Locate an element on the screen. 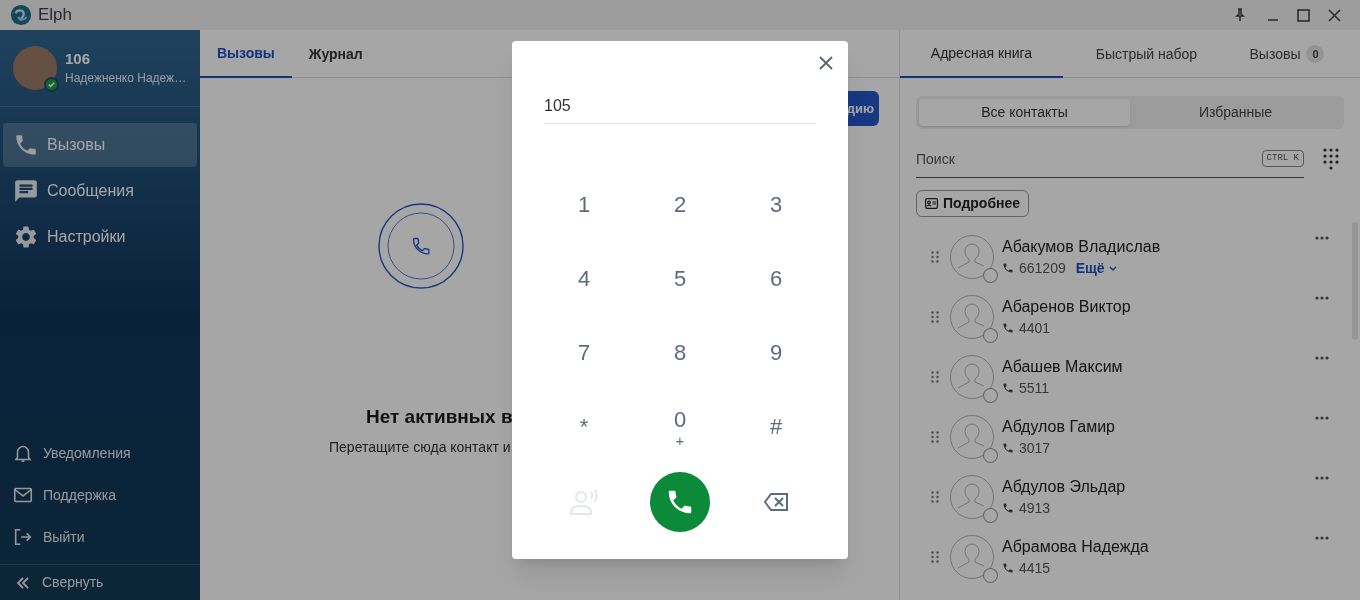  nav-item: Сообщения is located at coordinates (100, 191).